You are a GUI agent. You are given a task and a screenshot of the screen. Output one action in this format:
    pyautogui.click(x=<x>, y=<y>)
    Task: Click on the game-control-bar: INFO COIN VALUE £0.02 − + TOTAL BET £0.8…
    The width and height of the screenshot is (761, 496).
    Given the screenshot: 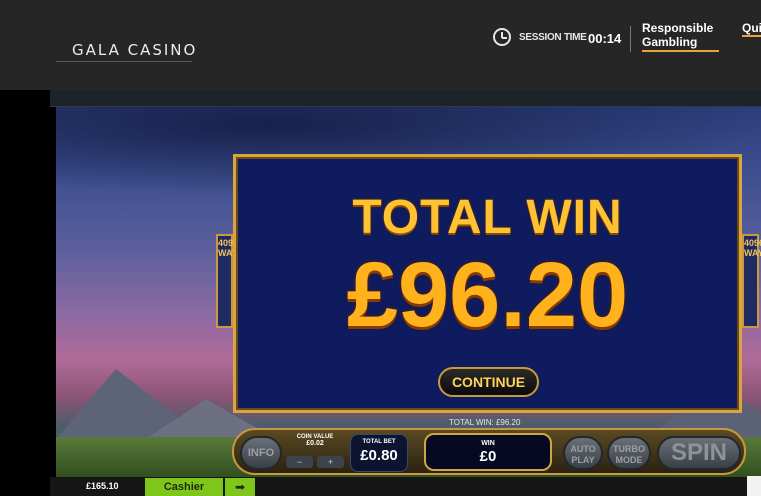 What is the action you would take?
    pyautogui.click(x=489, y=451)
    